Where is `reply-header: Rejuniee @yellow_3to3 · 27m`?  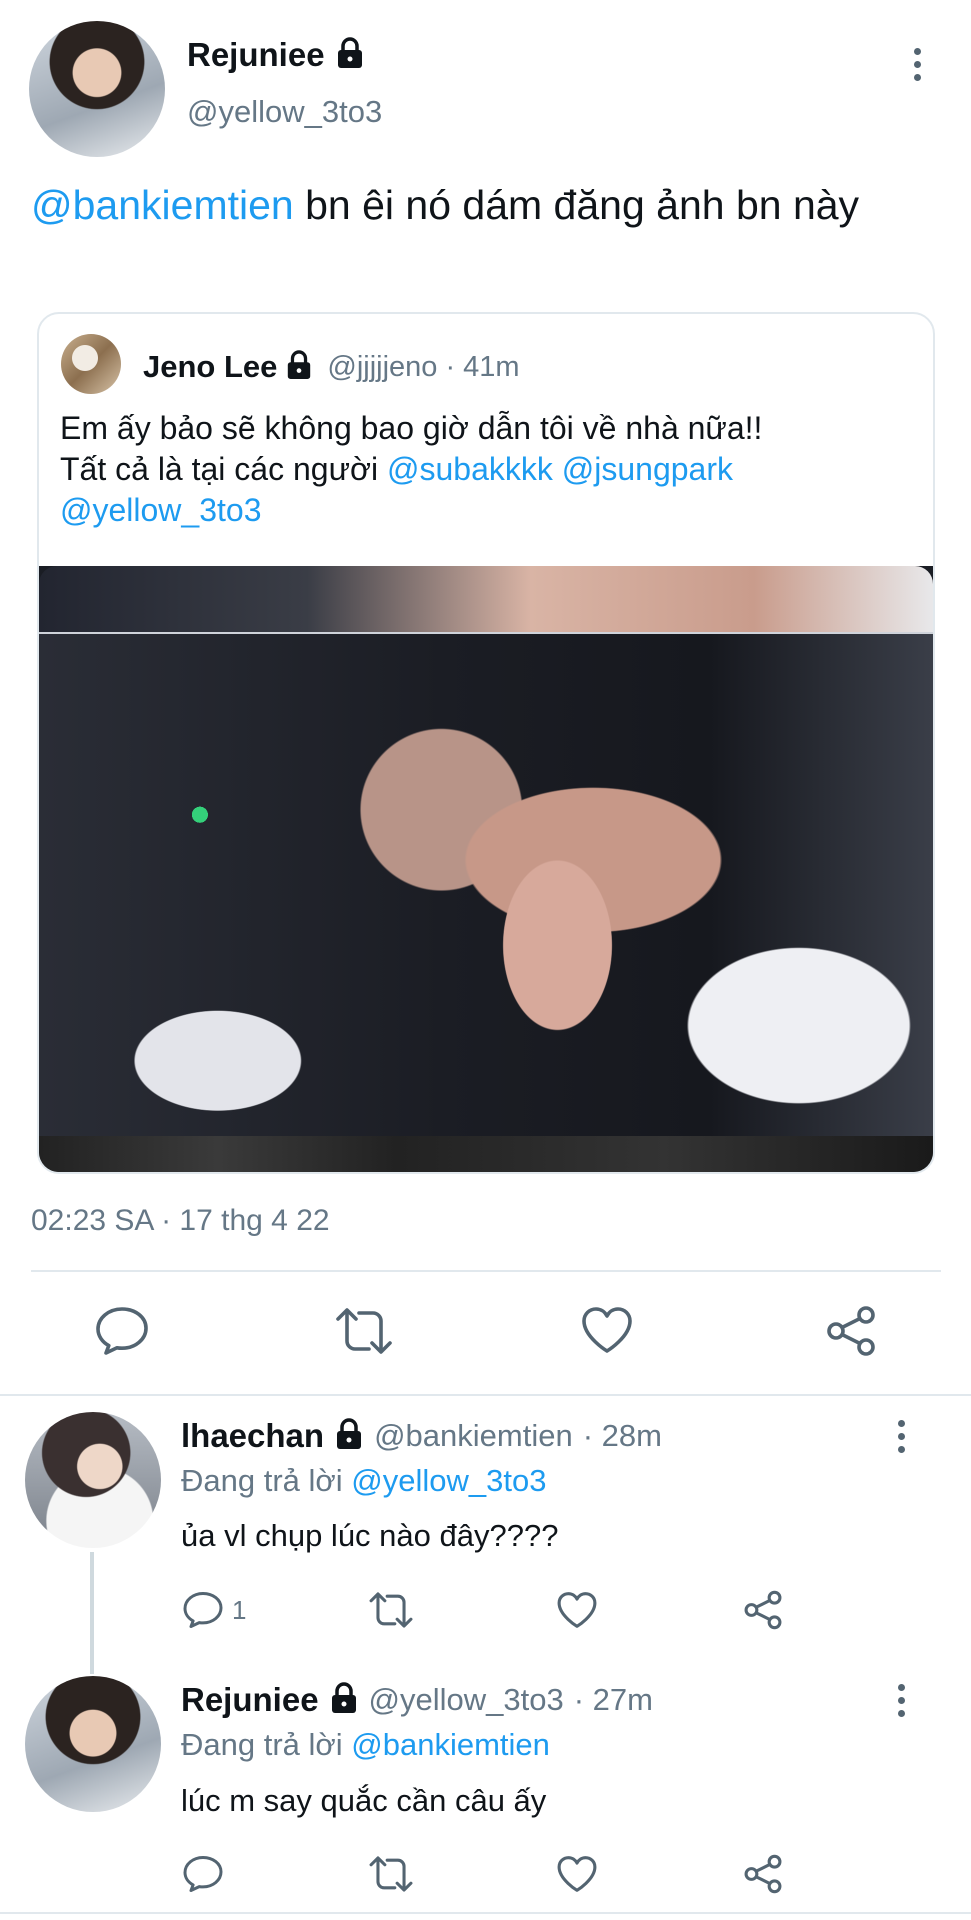 reply-header: Rejuniee @yellow_3to3 · 27m is located at coordinates (417, 1700).